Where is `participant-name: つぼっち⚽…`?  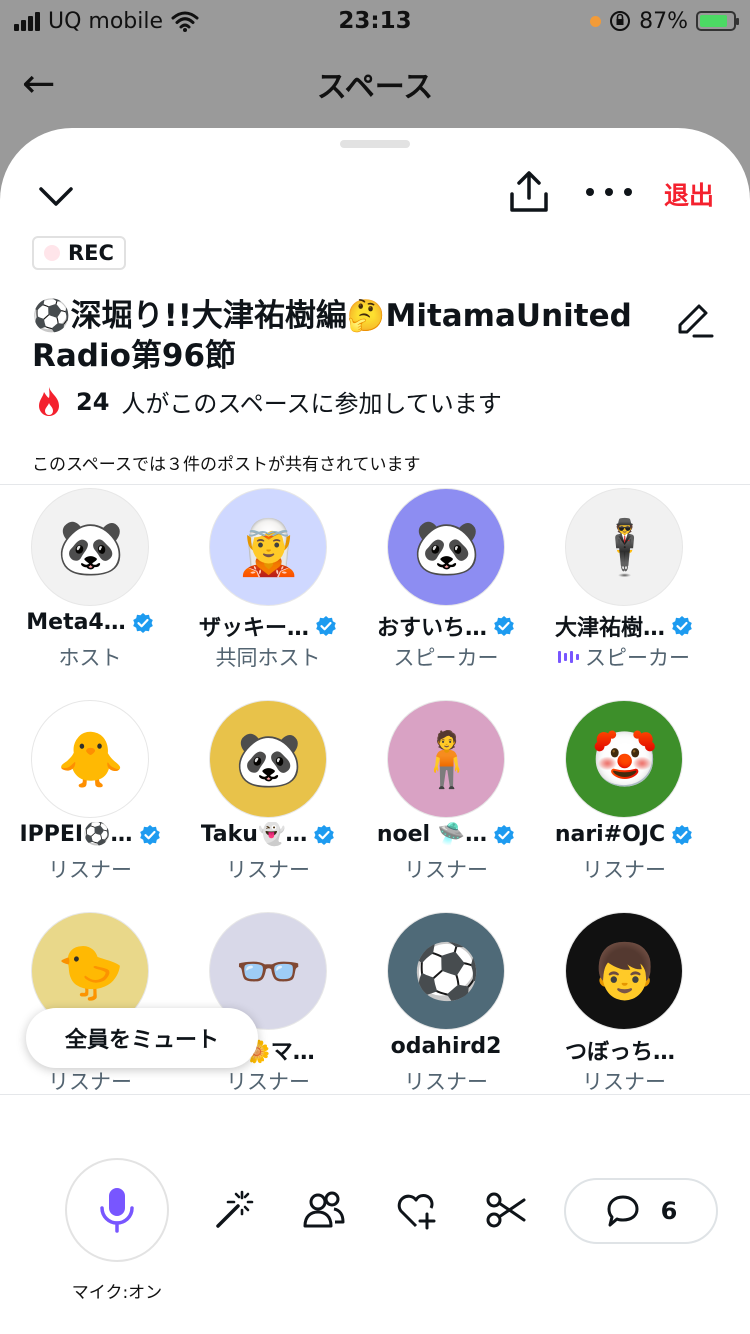
participant-name: つぼっち⚽… is located at coordinates (624, 1052).